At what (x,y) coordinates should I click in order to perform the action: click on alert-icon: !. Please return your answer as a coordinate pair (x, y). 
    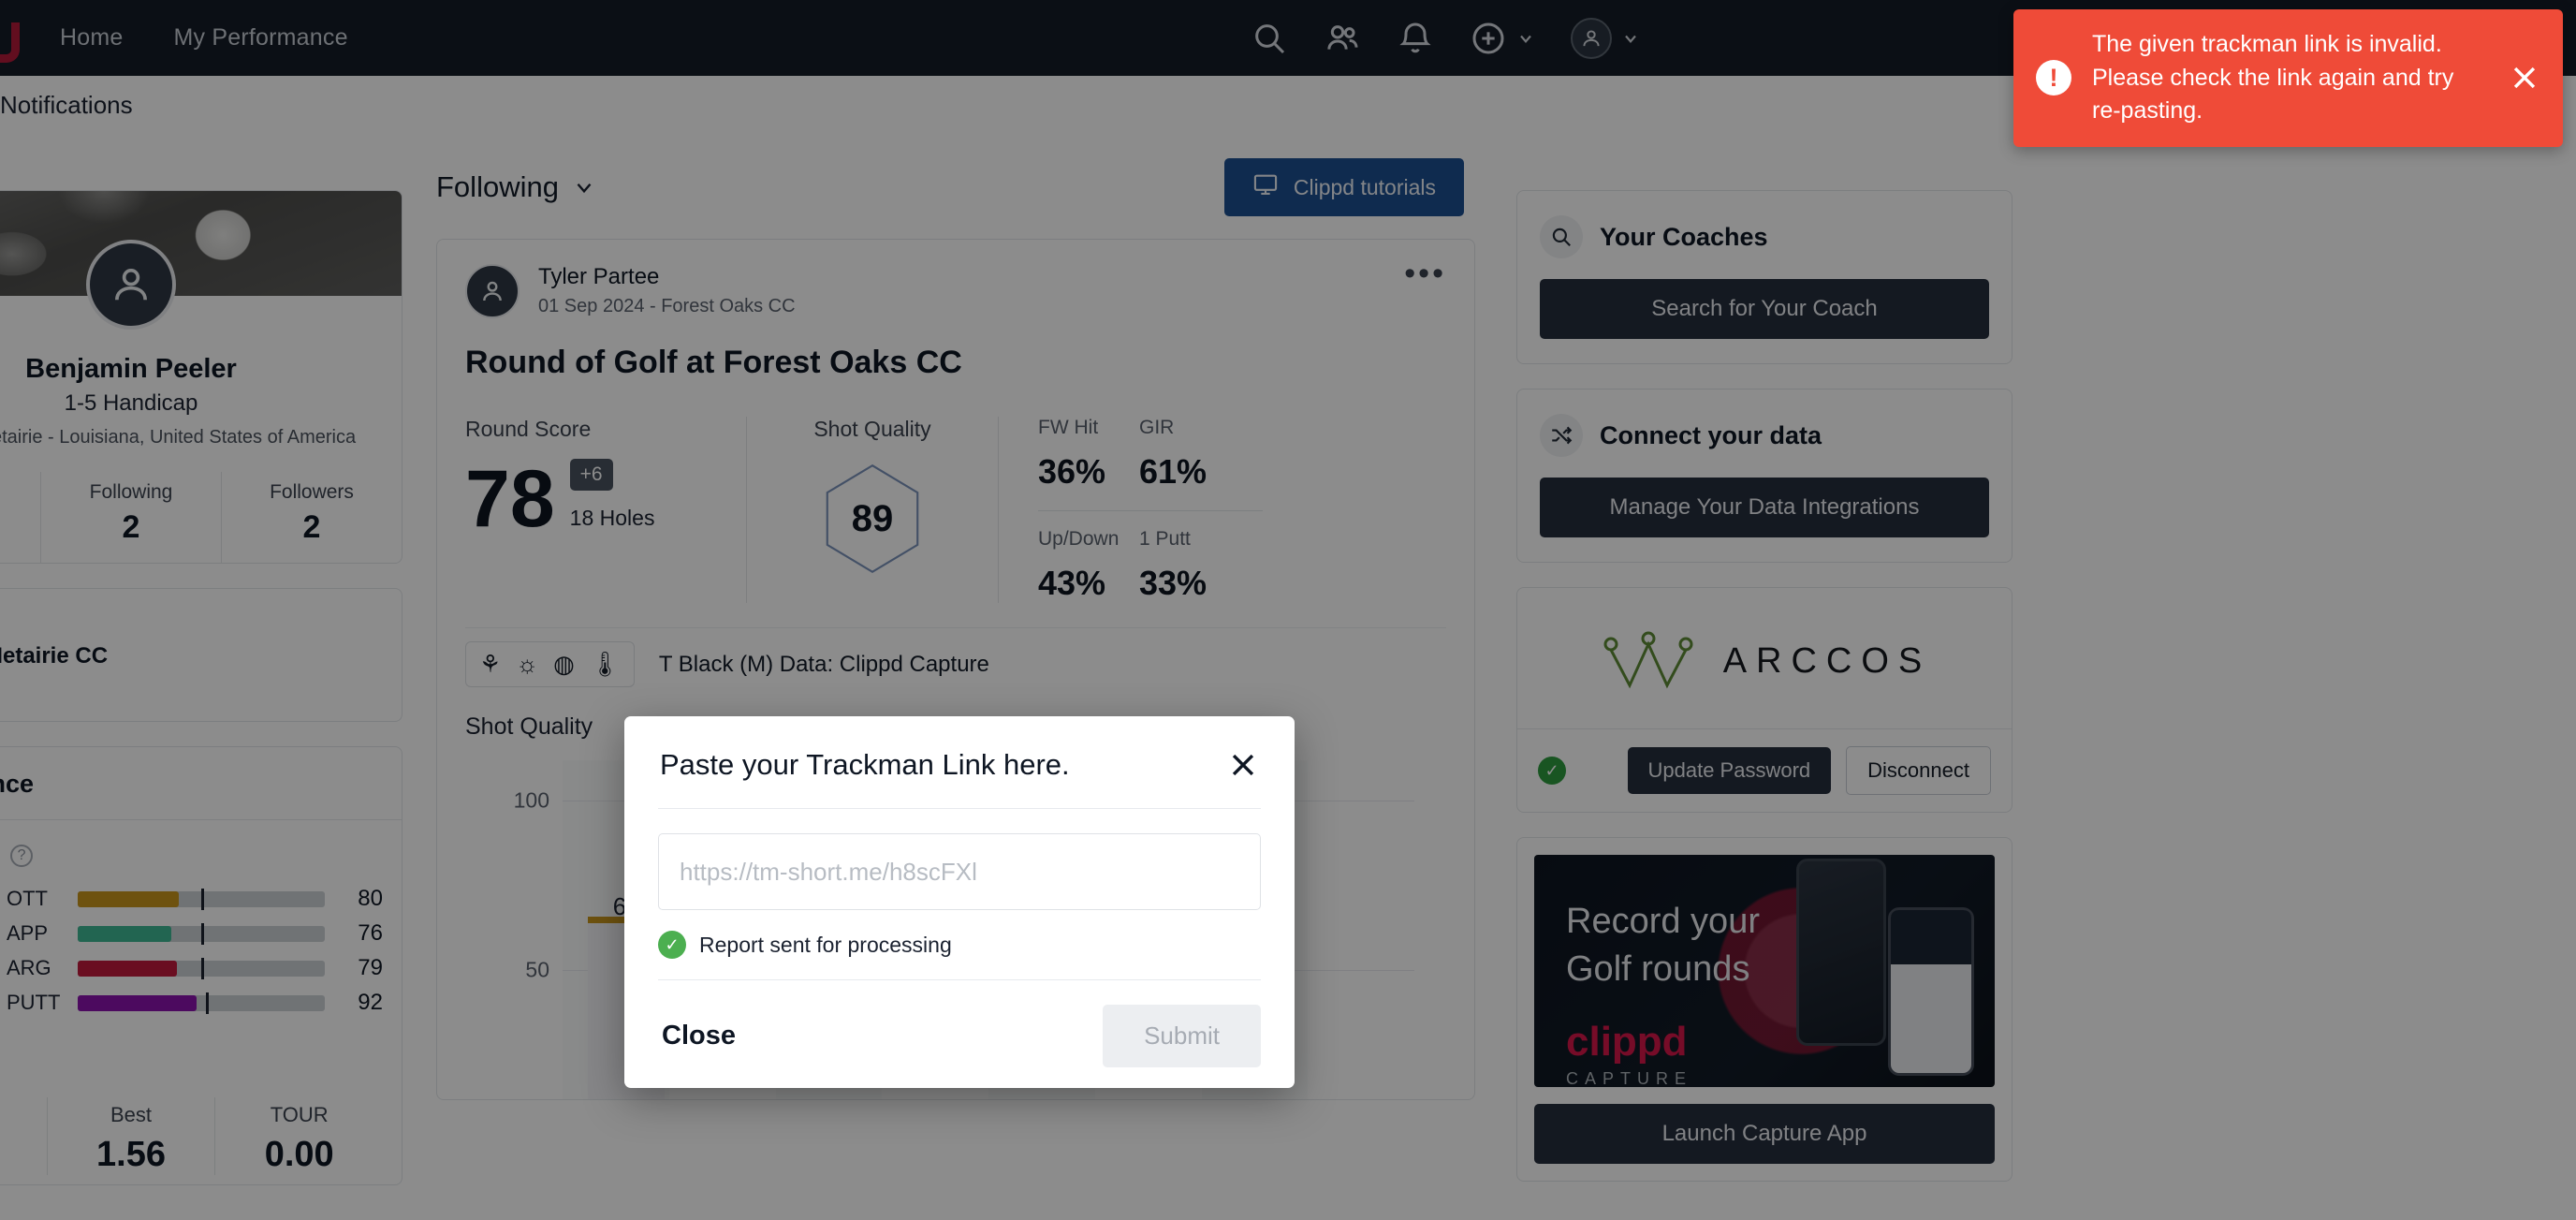
    Looking at the image, I should click on (2053, 78).